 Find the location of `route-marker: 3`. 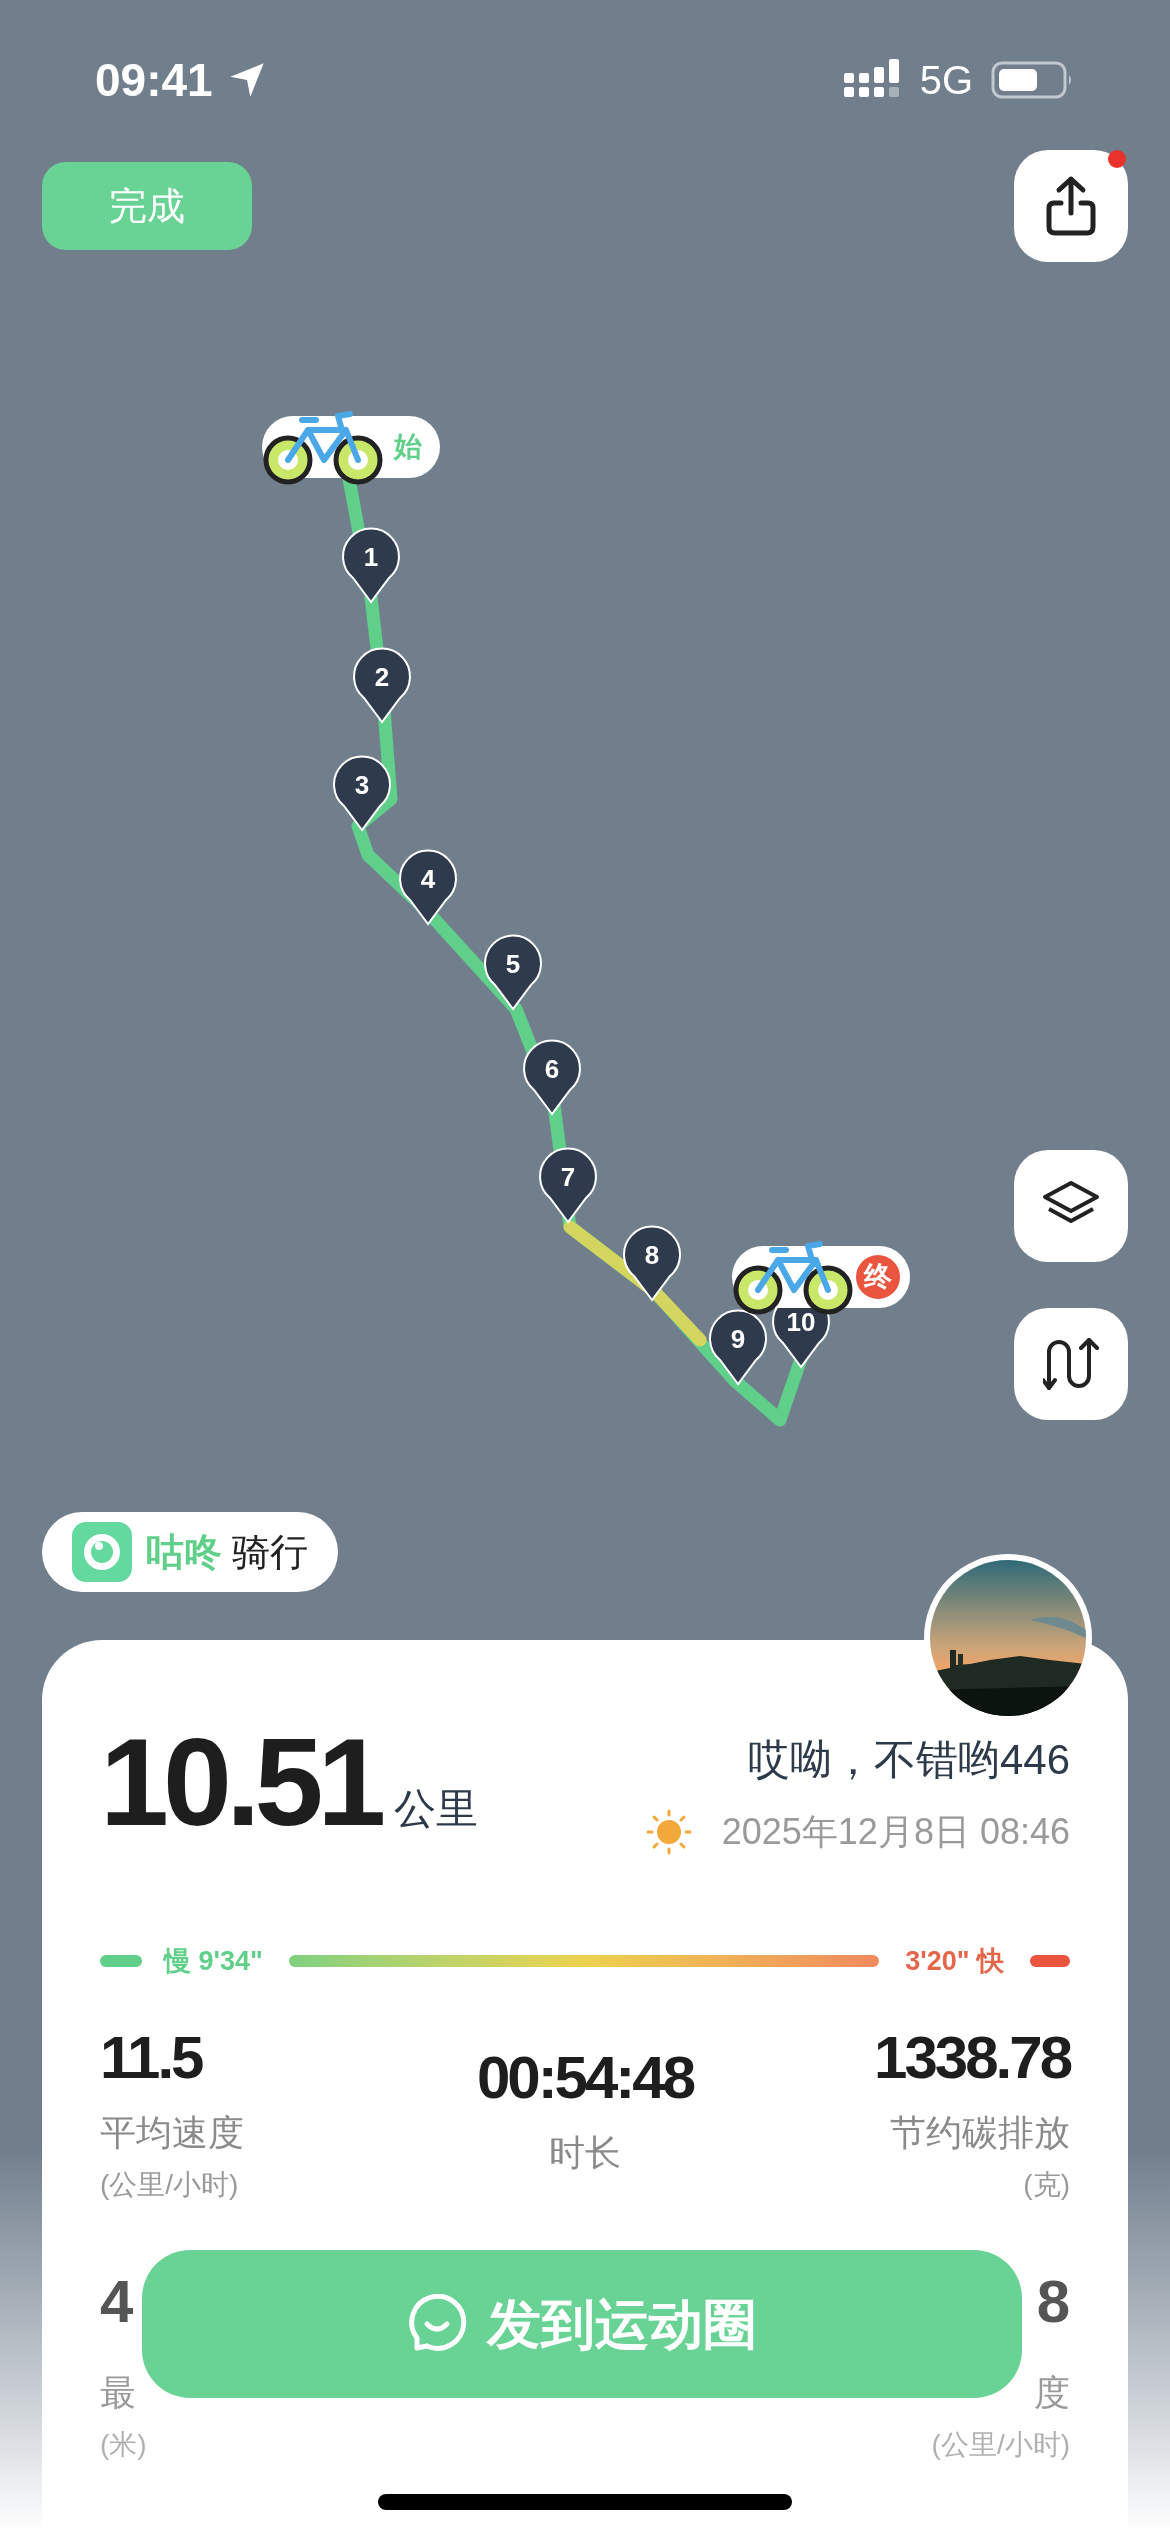

route-marker: 3 is located at coordinates (362, 793).